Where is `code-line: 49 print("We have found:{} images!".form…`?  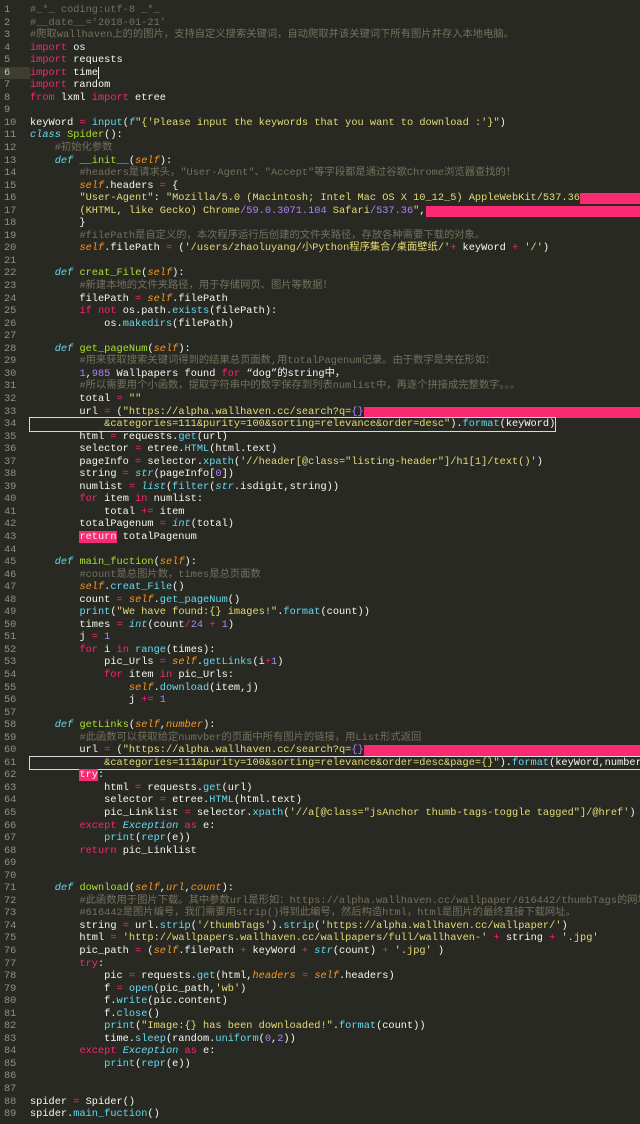 code-line: 49 print("We have found:{} images!".form… is located at coordinates (320, 612).